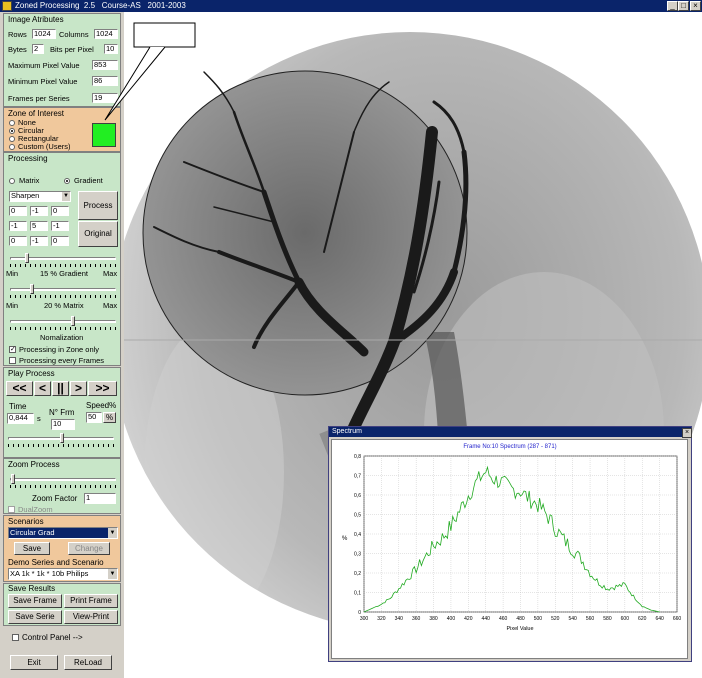 The height and width of the screenshot is (678, 702). What do you see at coordinates (590, 619) in the screenshot?
I see `x-tick-label: 560` at bounding box center [590, 619].